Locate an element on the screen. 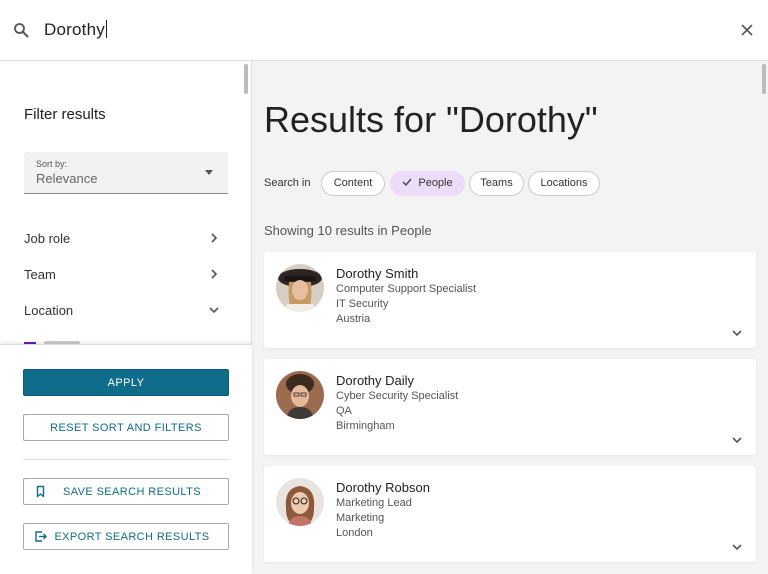  chip-teams: Teams is located at coordinates (496, 183).